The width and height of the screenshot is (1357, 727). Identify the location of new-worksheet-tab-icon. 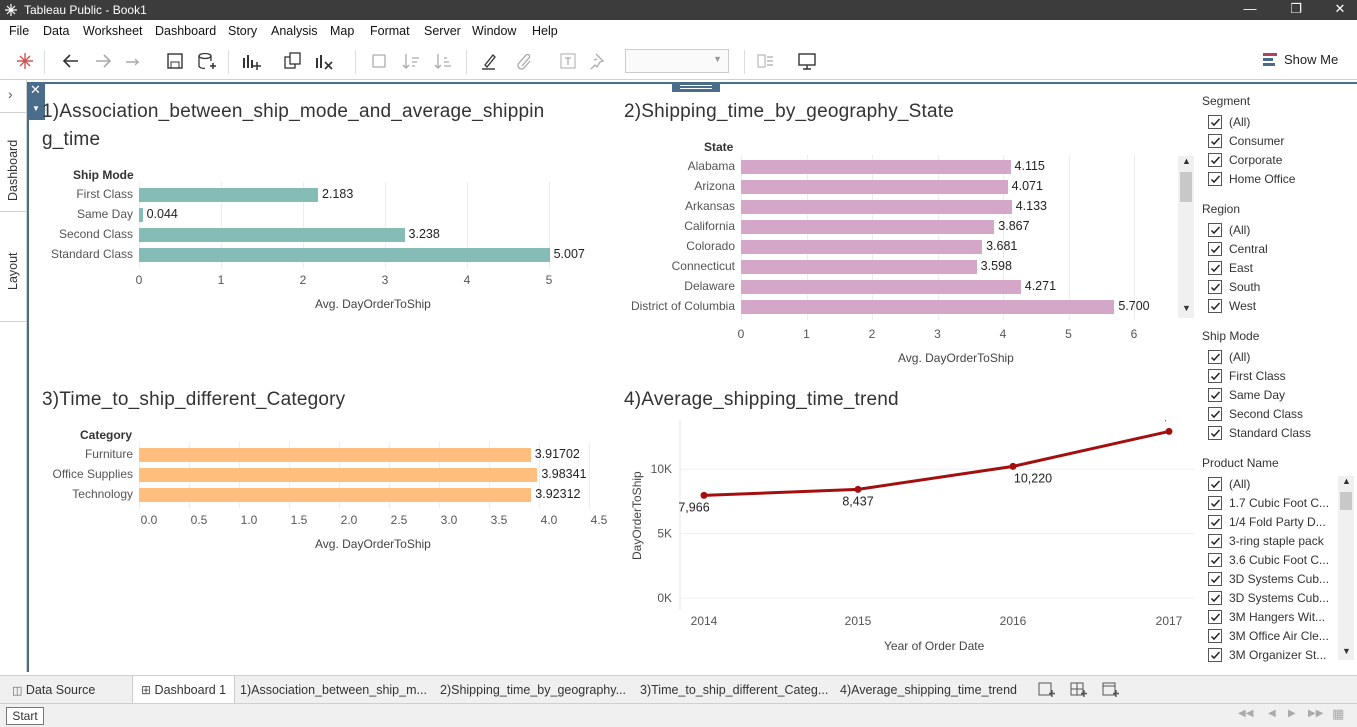
(1047, 690).